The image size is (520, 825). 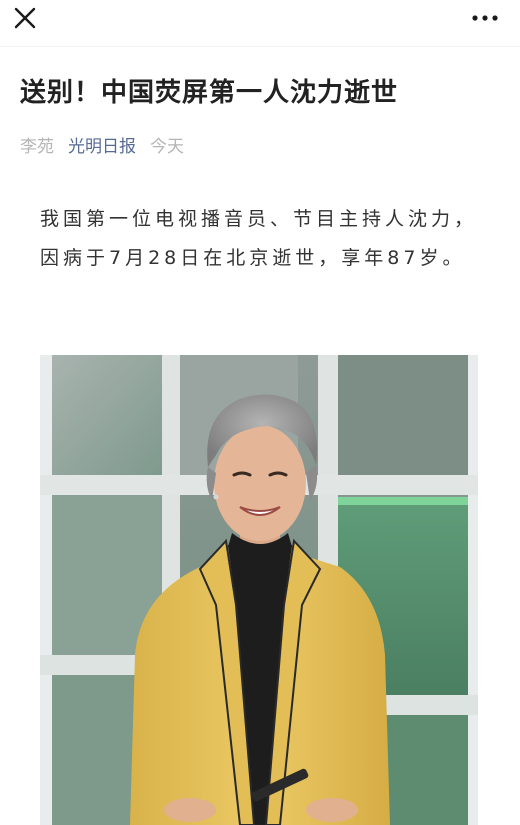 I want to click on article-meta: 李苑 光明日报 今天, so click(x=102, y=144).